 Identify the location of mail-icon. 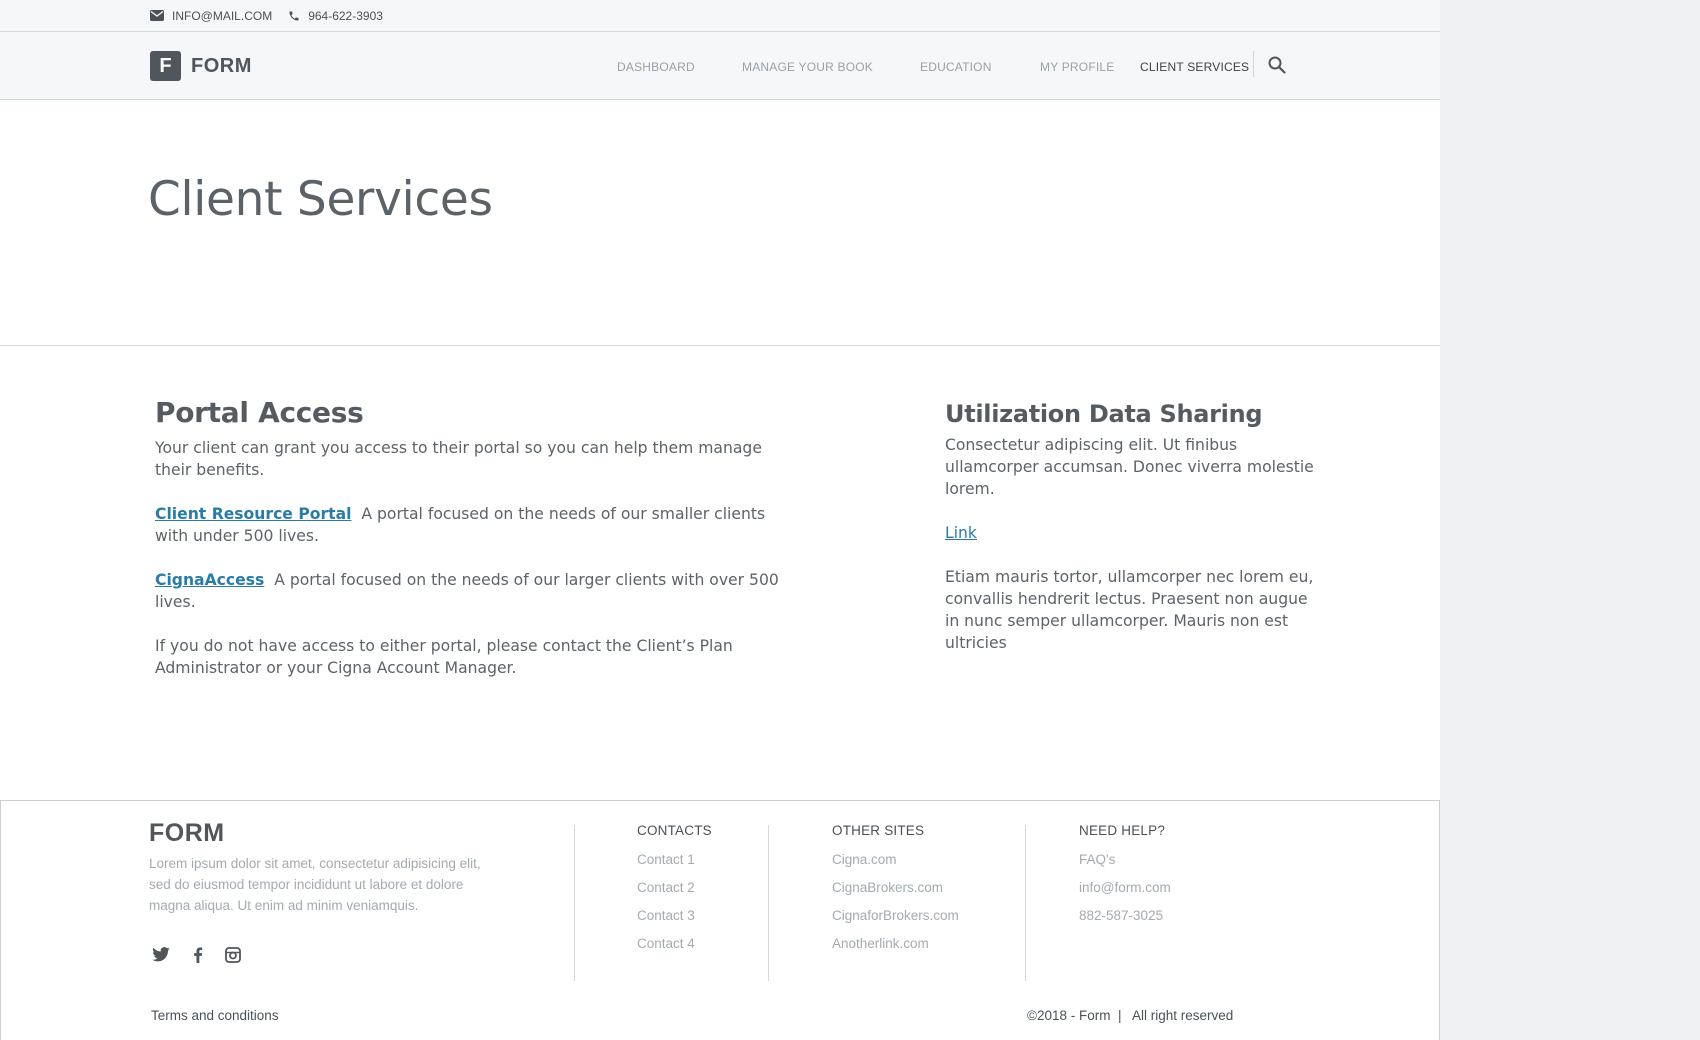
(157, 15).